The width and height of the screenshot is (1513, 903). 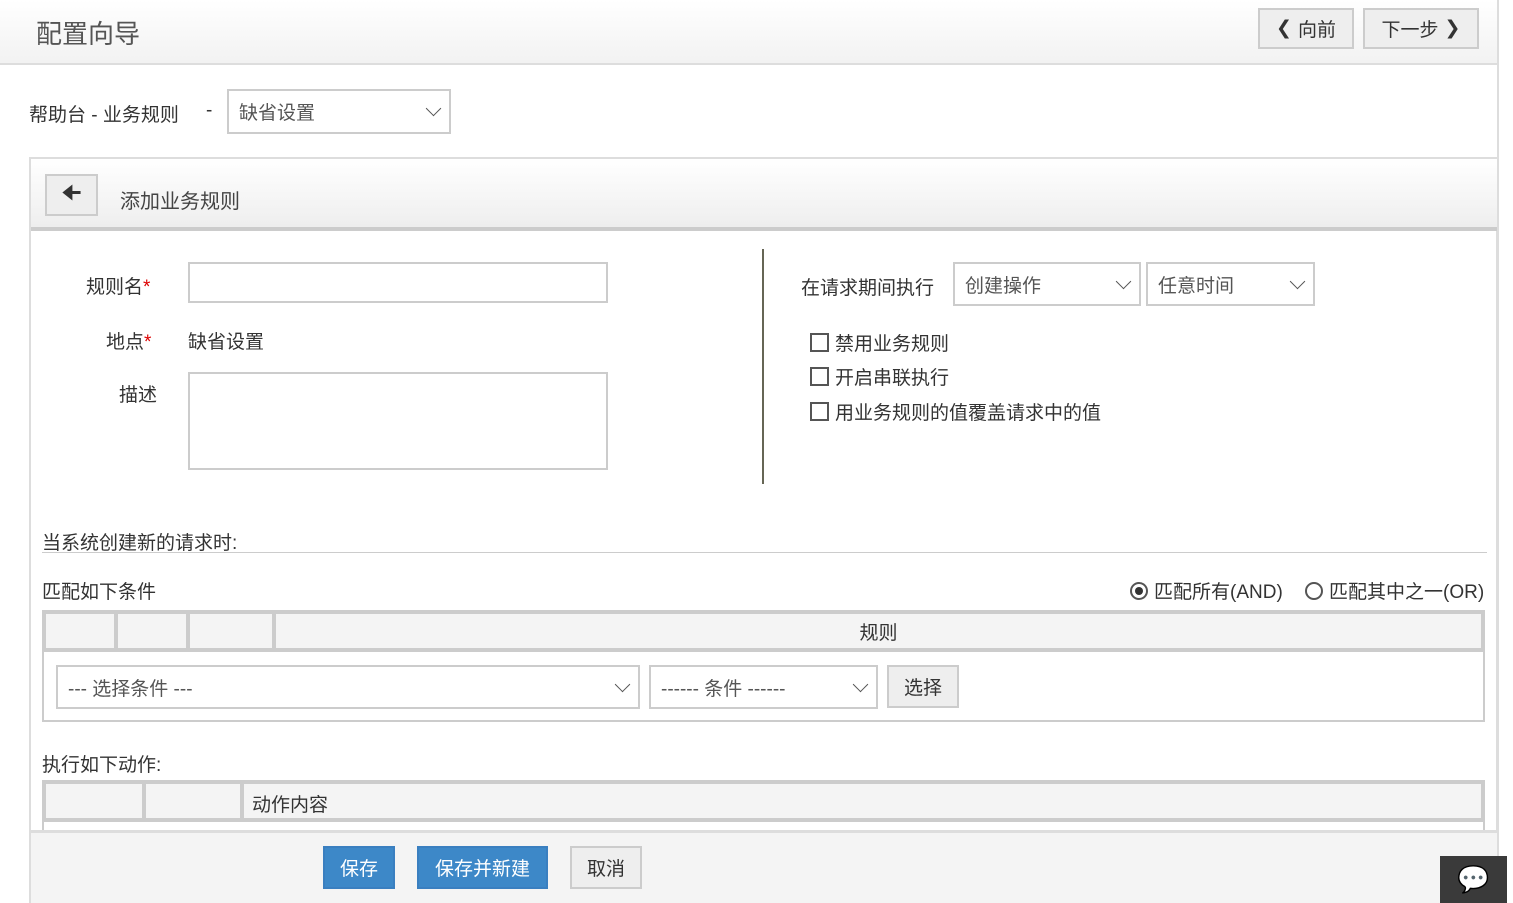 What do you see at coordinates (1047, 284) in the screenshot?
I see `exec-operation-select: 创建操作` at bounding box center [1047, 284].